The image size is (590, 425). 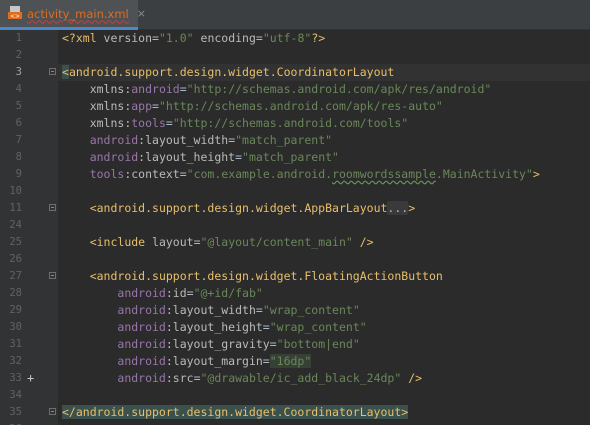 I want to click on code-line: 29 android:layout_width="wrap_content", so click(x=295, y=310).